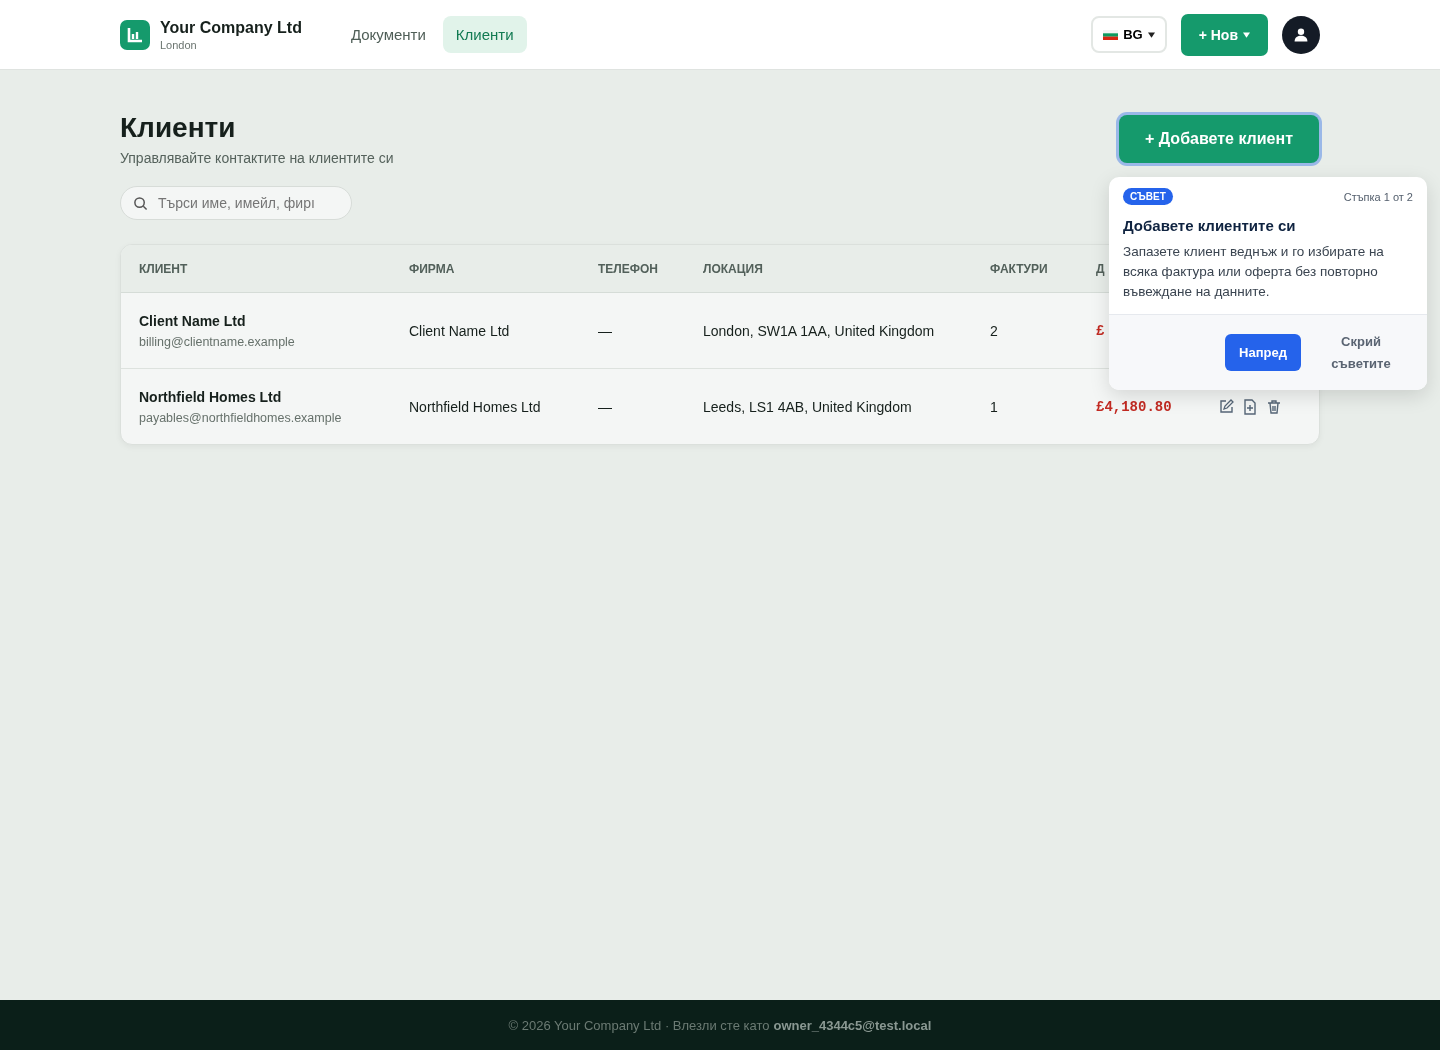  Describe the element at coordinates (1254, 272) in the screenshot. I see `tip-text: Запазете клиент веднъж и го избирате на всяка фактура или оферта без повторно въвеждане на данните.` at that location.